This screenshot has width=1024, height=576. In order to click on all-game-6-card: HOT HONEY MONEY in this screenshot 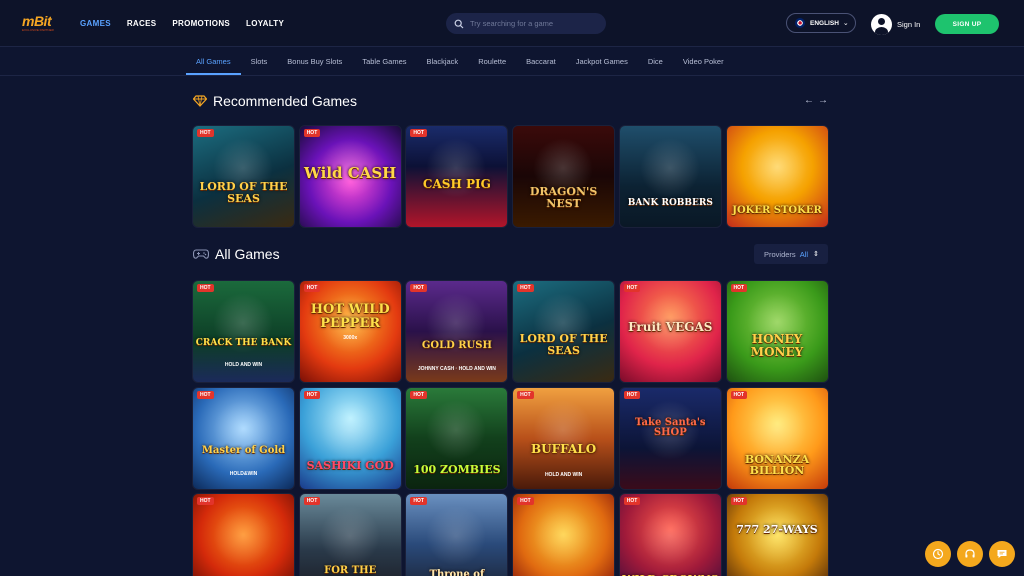, I will do `click(777, 331)`.